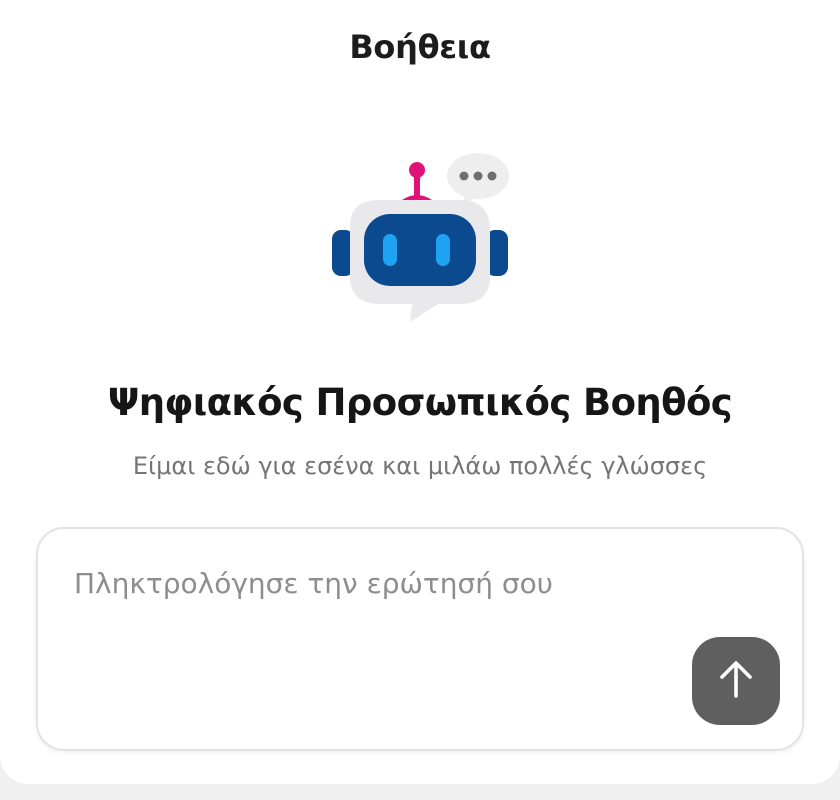 The image size is (840, 800). Describe the element at coordinates (420, 47) in the screenshot. I see `page-title: Βοήθεια` at that location.